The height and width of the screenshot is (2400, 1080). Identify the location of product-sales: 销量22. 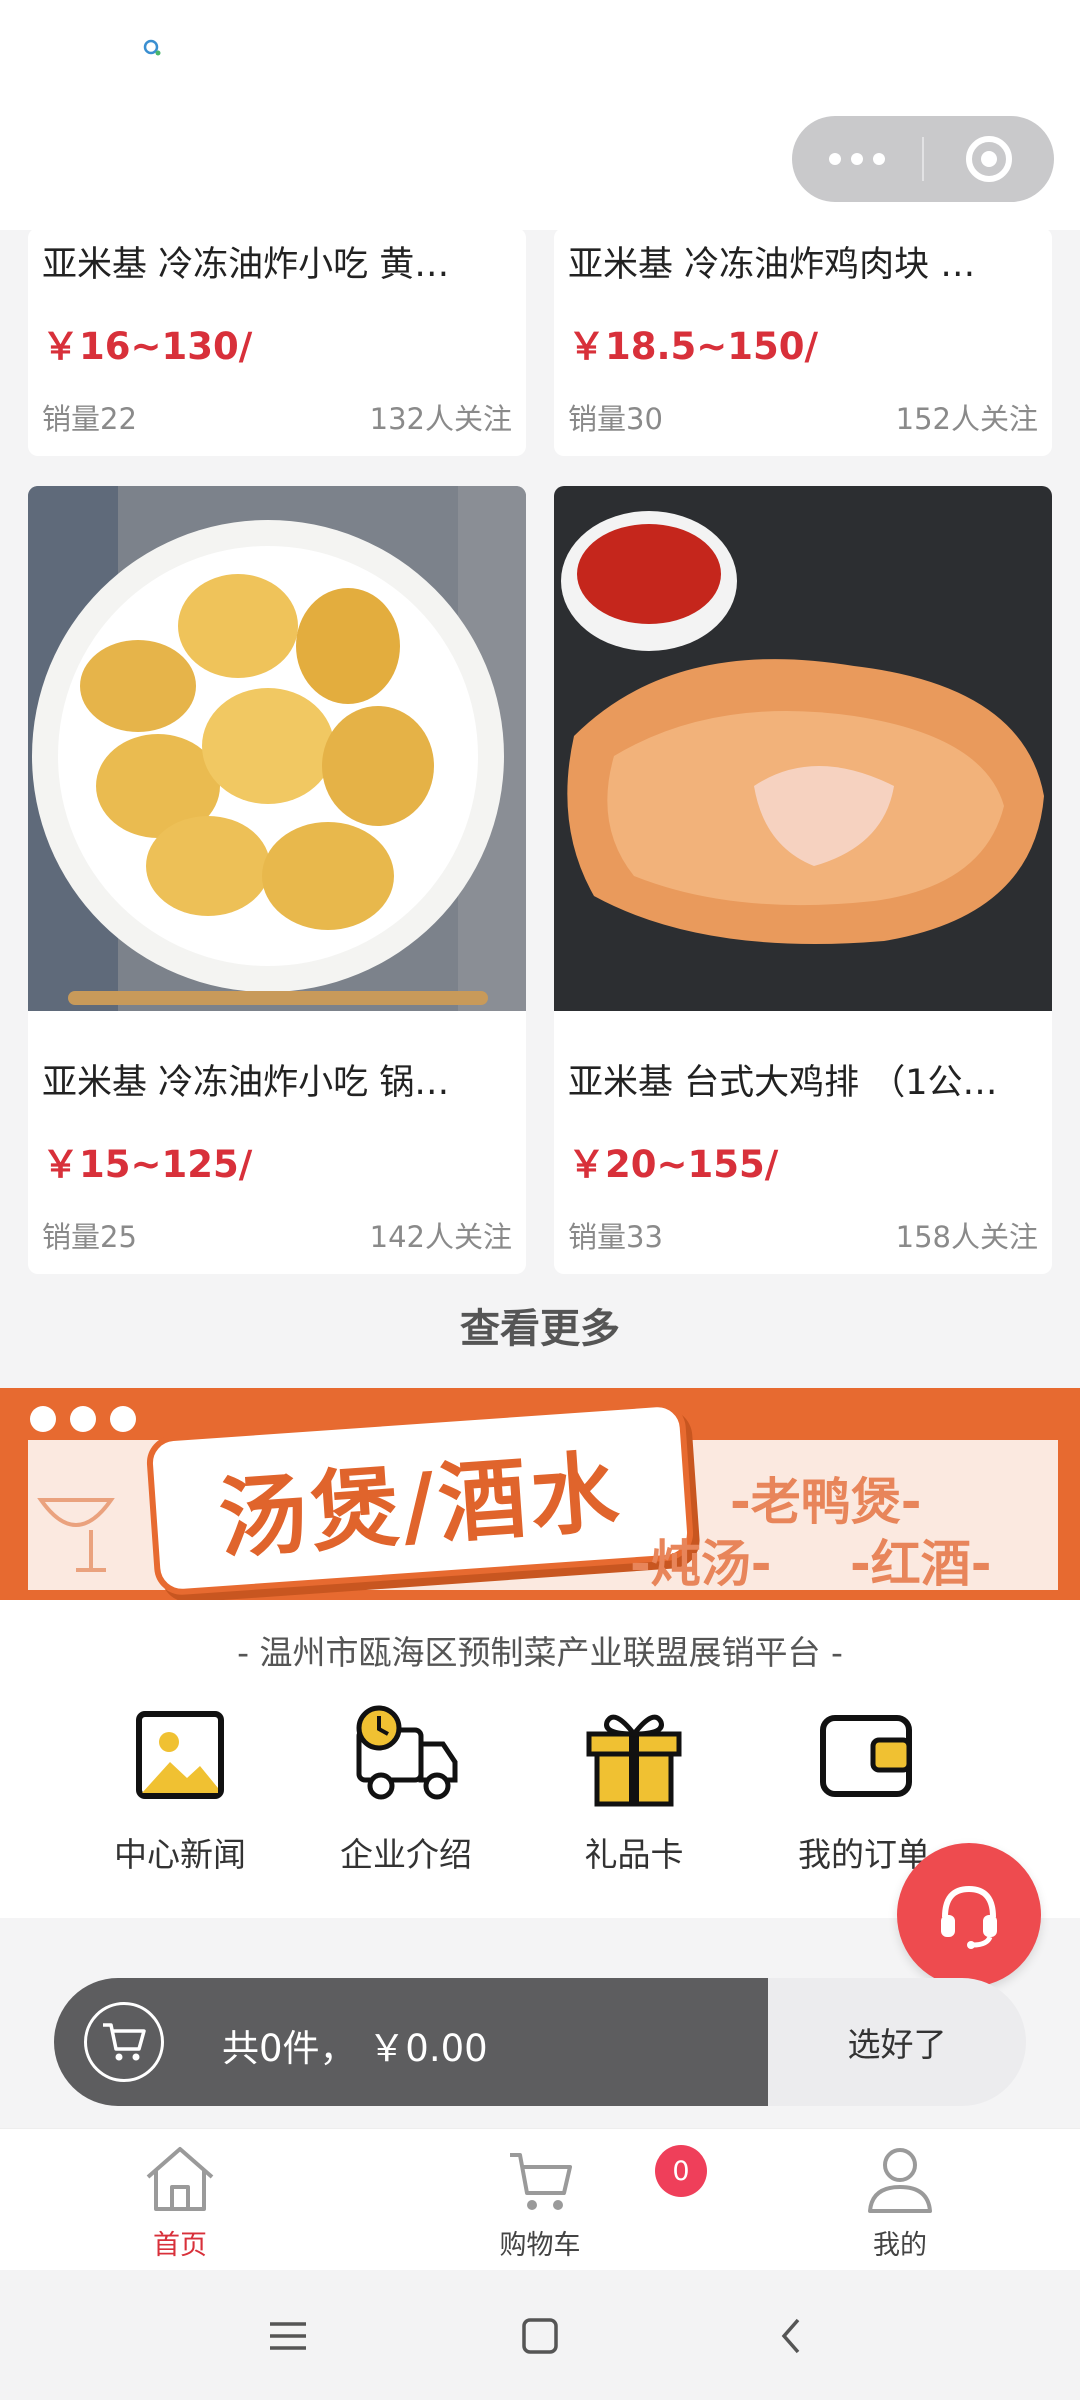
(89, 419).